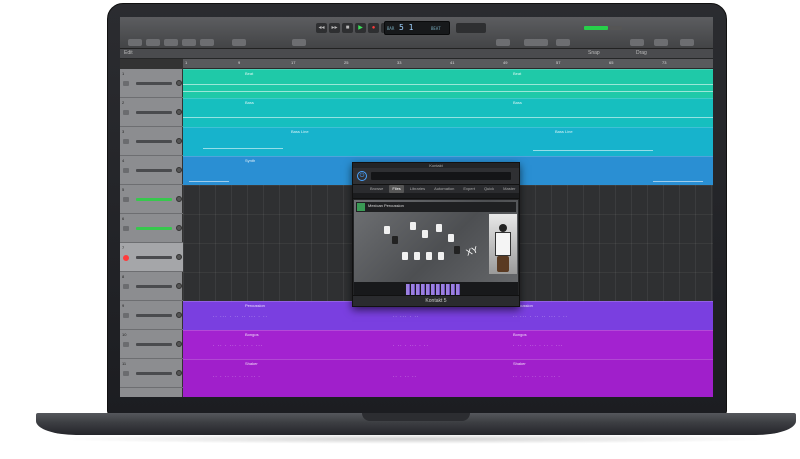  I want to click on track-header: 1, so click(151, 83).